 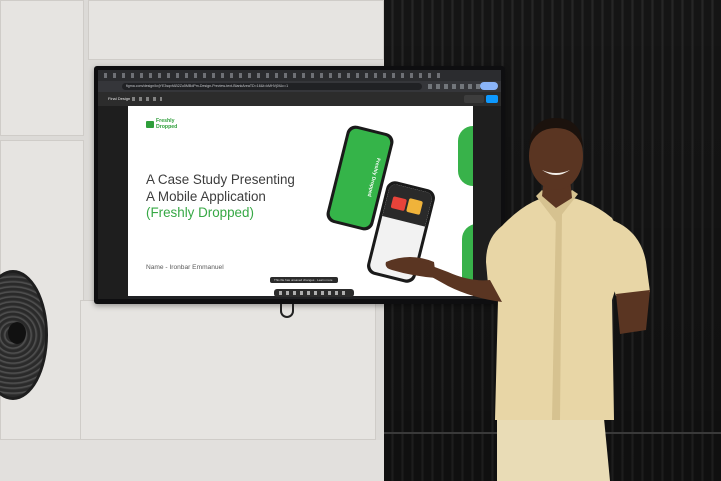 What do you see at coordinates (633, 312) in the screenshot?
I see `arm-relaxed` at bounding box center [633, 312].